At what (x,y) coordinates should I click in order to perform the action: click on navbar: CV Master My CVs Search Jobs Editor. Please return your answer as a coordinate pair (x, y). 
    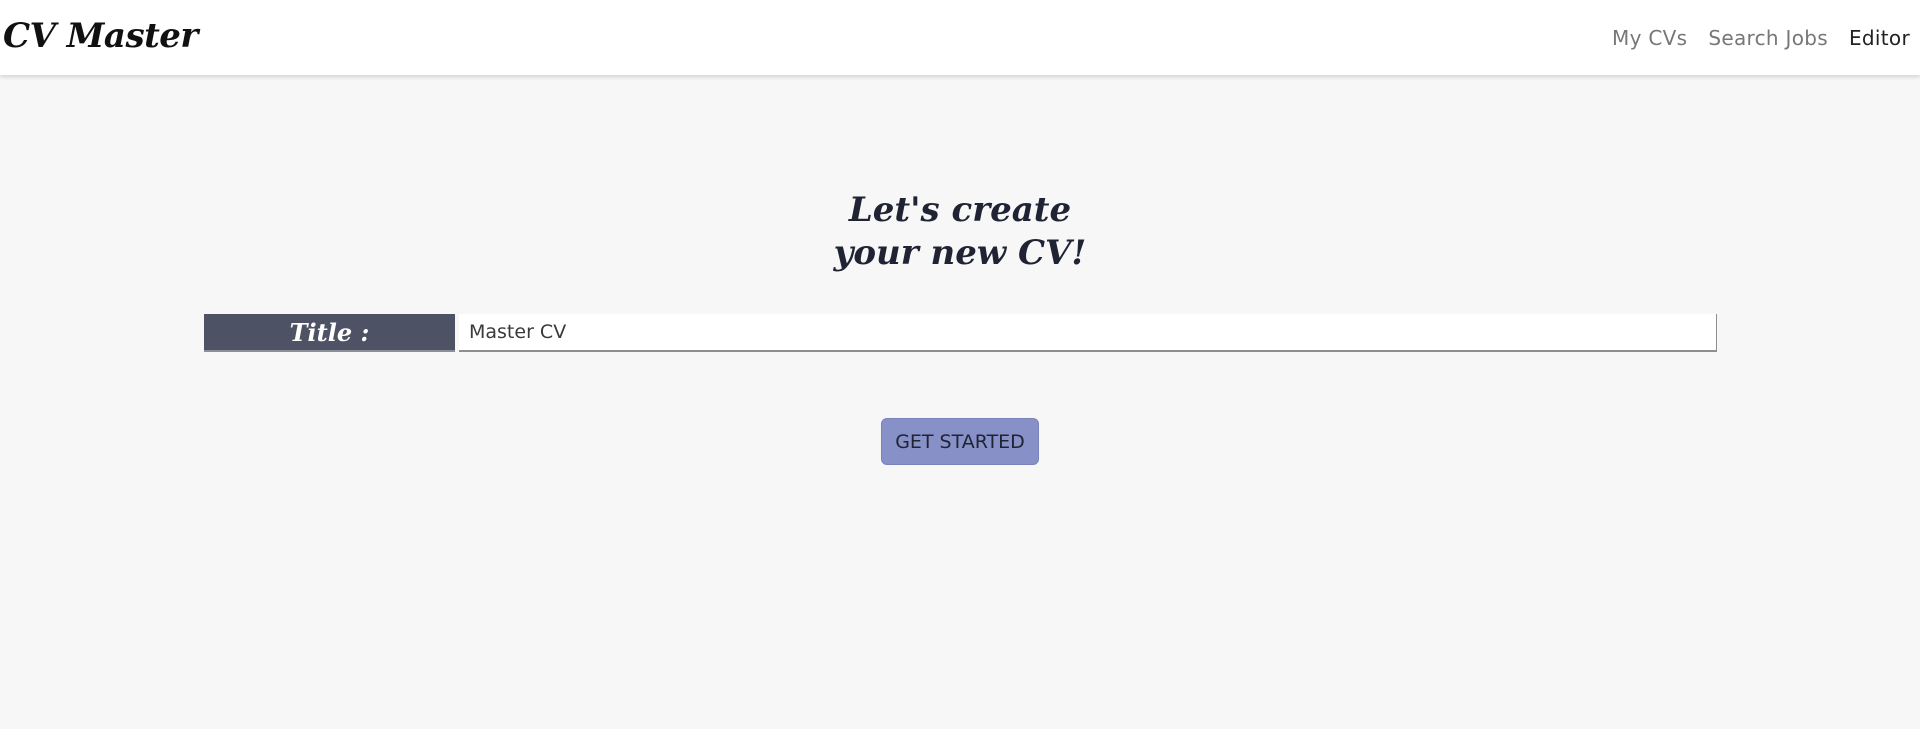
    Looking at the image, I should click on (960, 37).